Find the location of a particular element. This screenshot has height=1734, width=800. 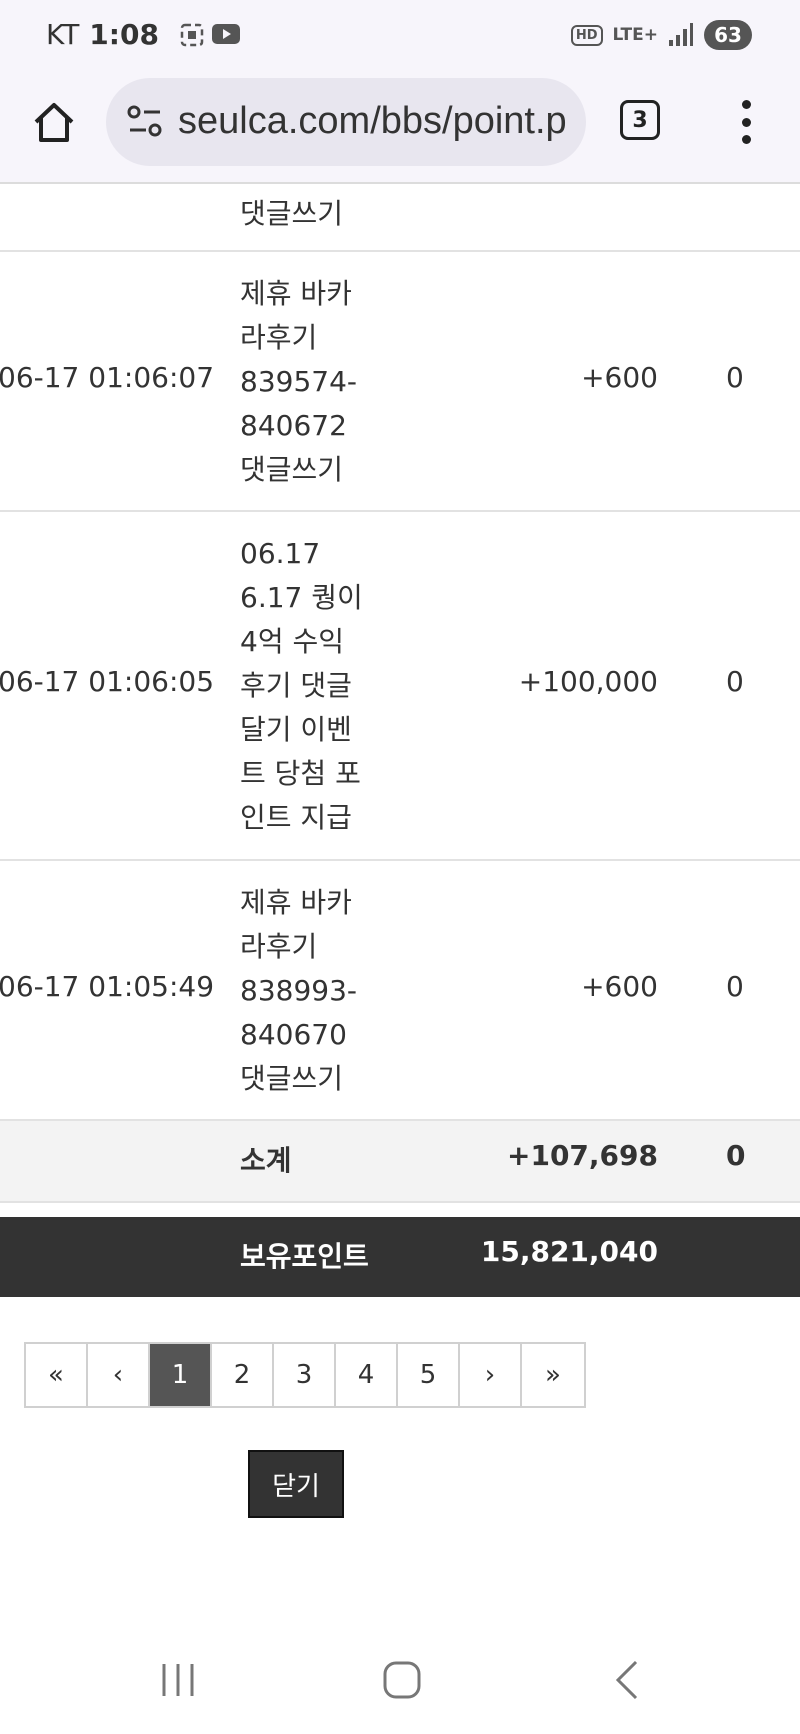

status-left: KT 1:08 is located at coordinates (143, 34).